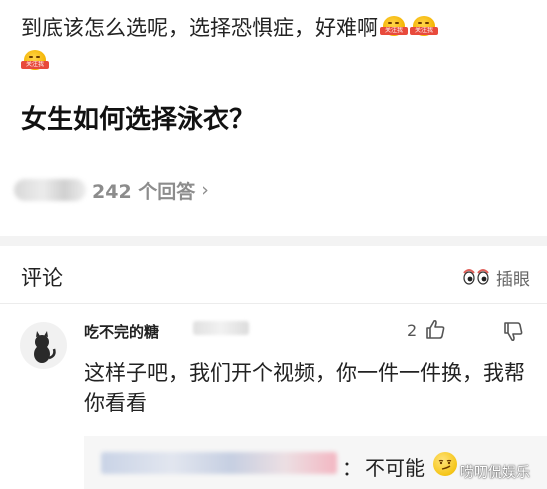 The image size is (547, 489). Describe the element at coordinates (513, 332) in the screenshot. I see `thumbs-down-icon` at that location.